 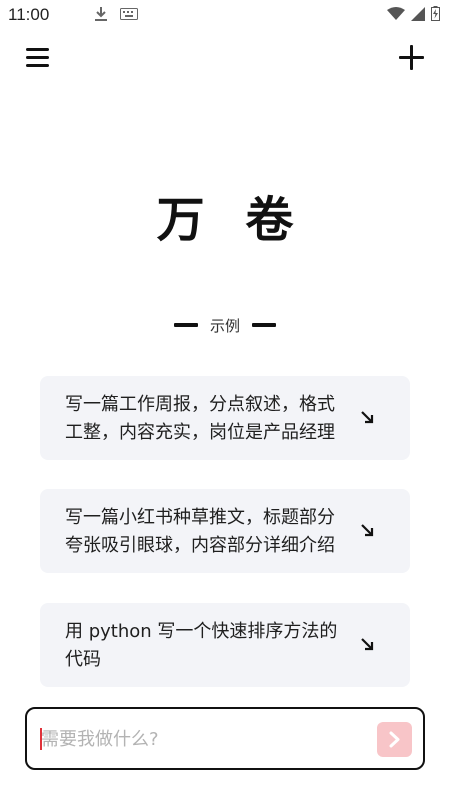 I want to click on examples-label: 示例, so click(x=224, y=325).